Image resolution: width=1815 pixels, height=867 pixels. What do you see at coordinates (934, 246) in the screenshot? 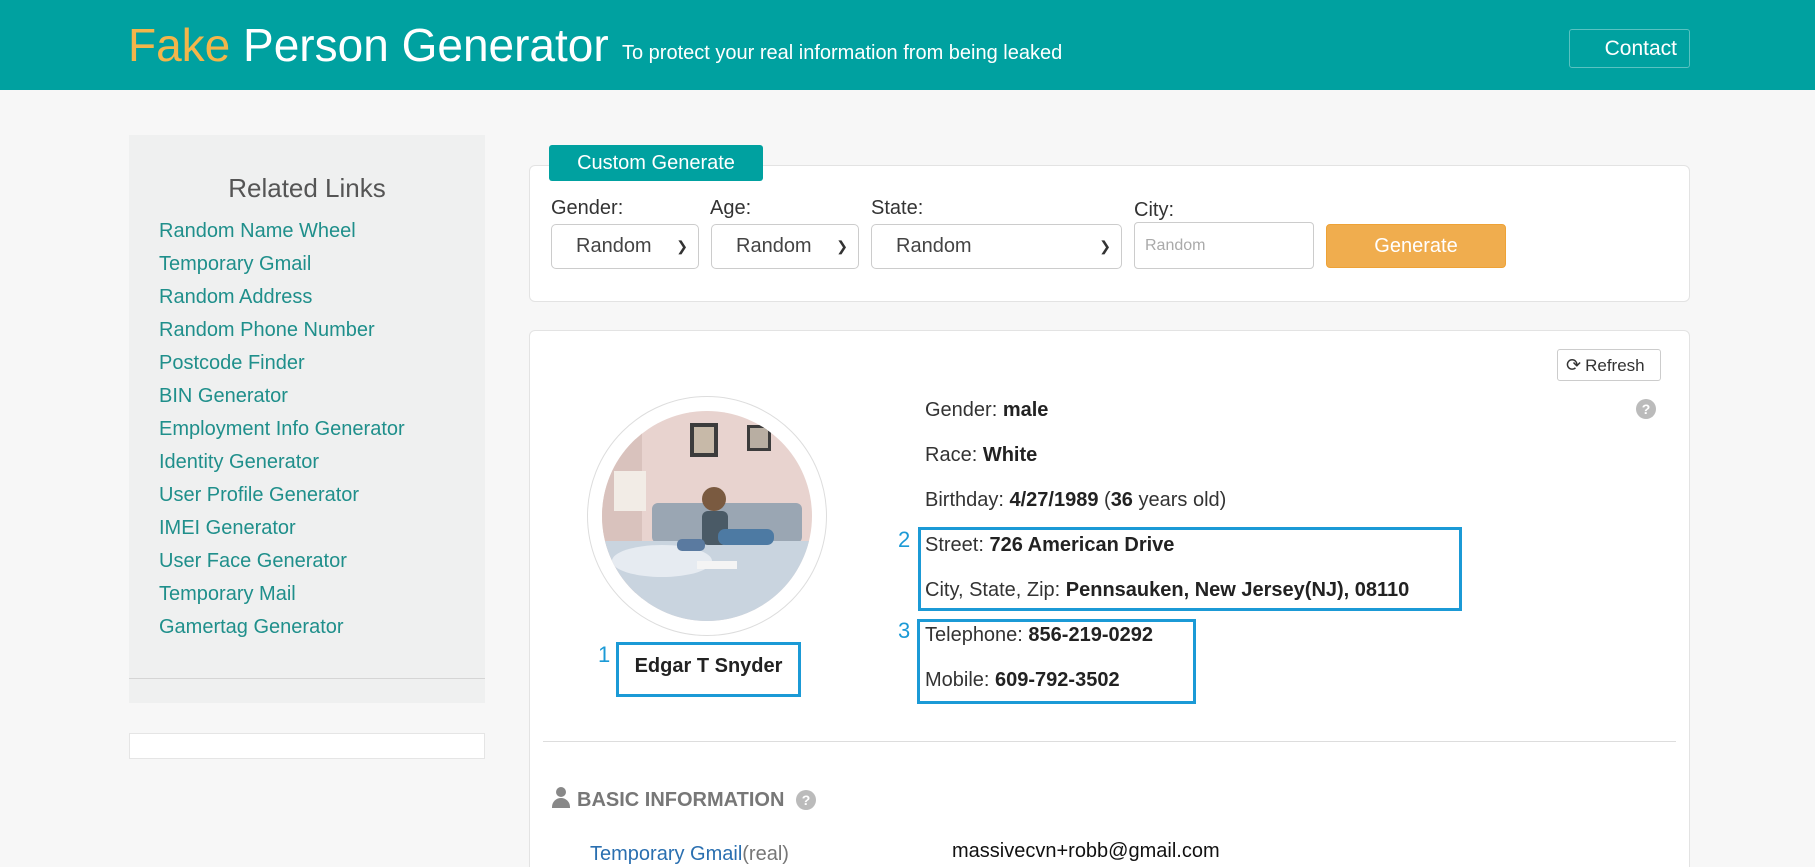
I see `state-select-value: Random` at bounding box center [934, 246].